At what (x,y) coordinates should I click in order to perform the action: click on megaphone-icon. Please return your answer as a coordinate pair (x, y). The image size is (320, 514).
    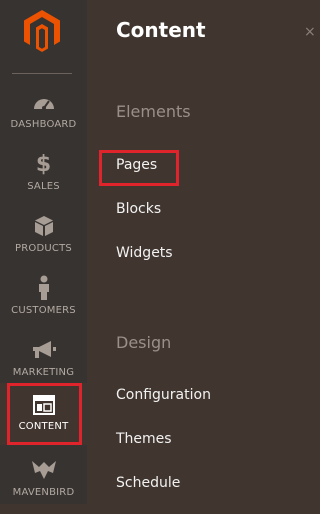
    Looking at the image, I should click on (43, 350).